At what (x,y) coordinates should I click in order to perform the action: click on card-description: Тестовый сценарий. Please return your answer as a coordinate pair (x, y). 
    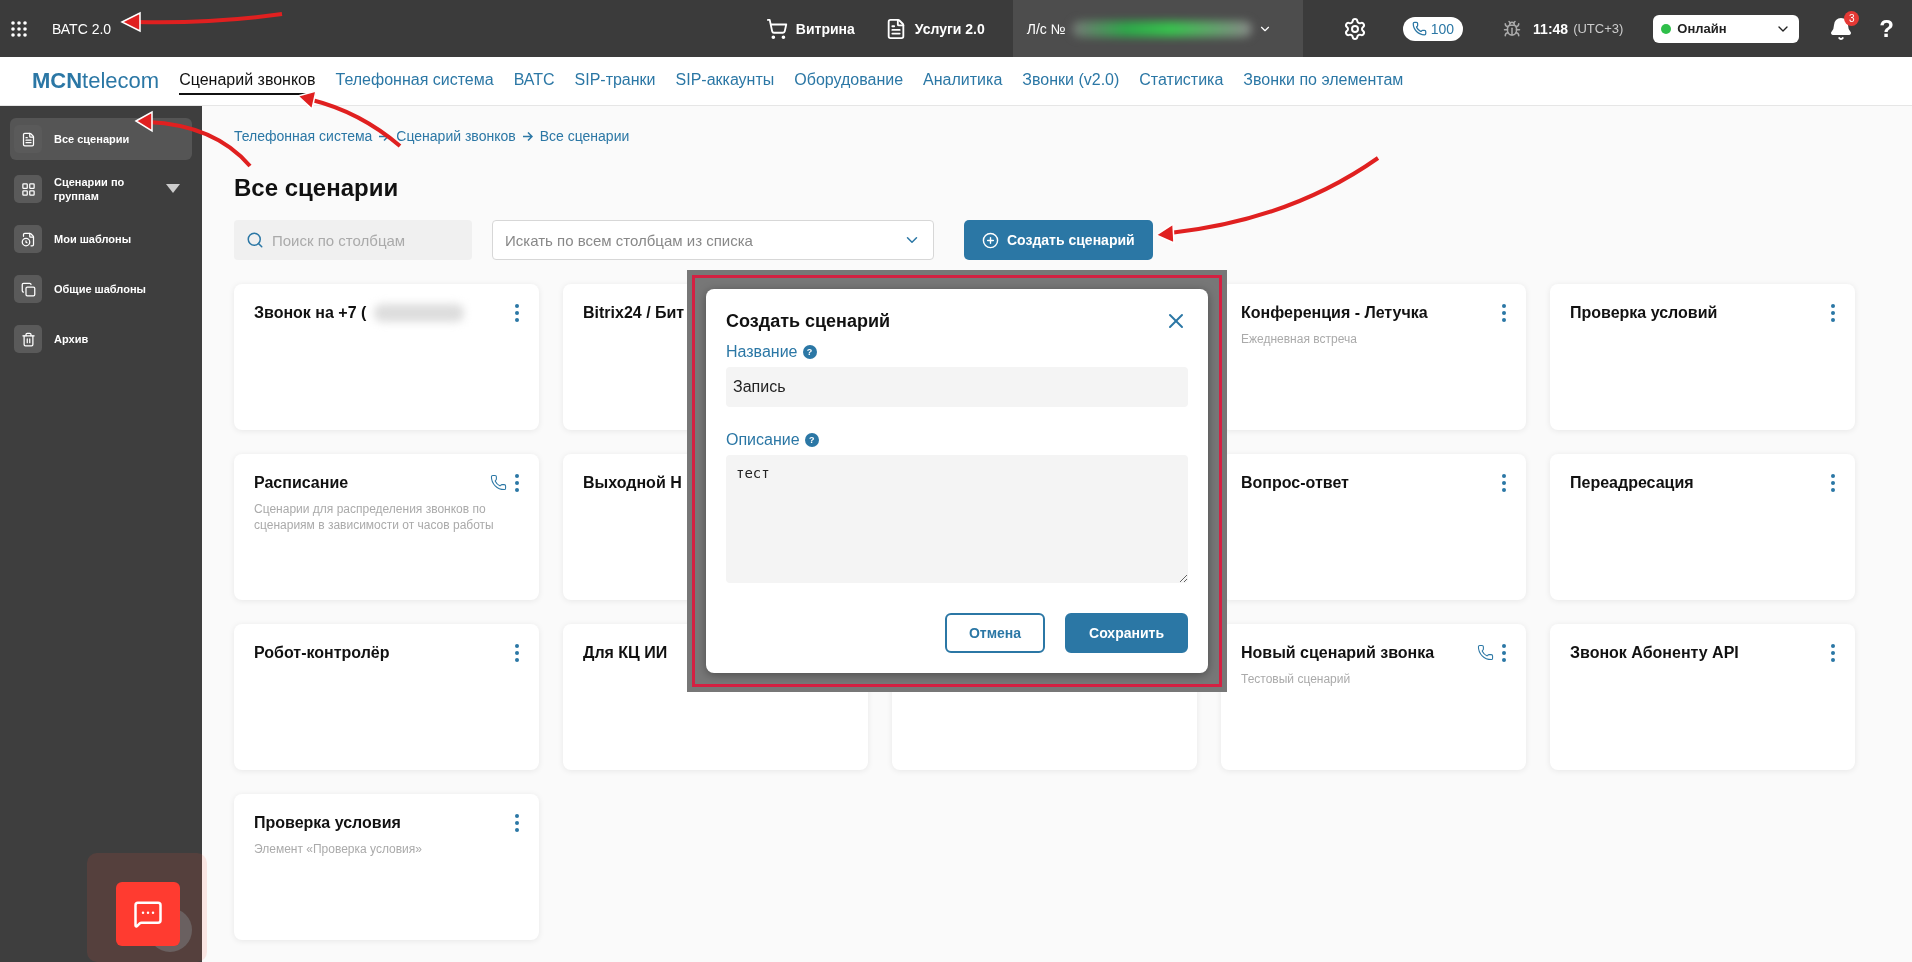
    Looking at the image, I should click on (1296, 680).